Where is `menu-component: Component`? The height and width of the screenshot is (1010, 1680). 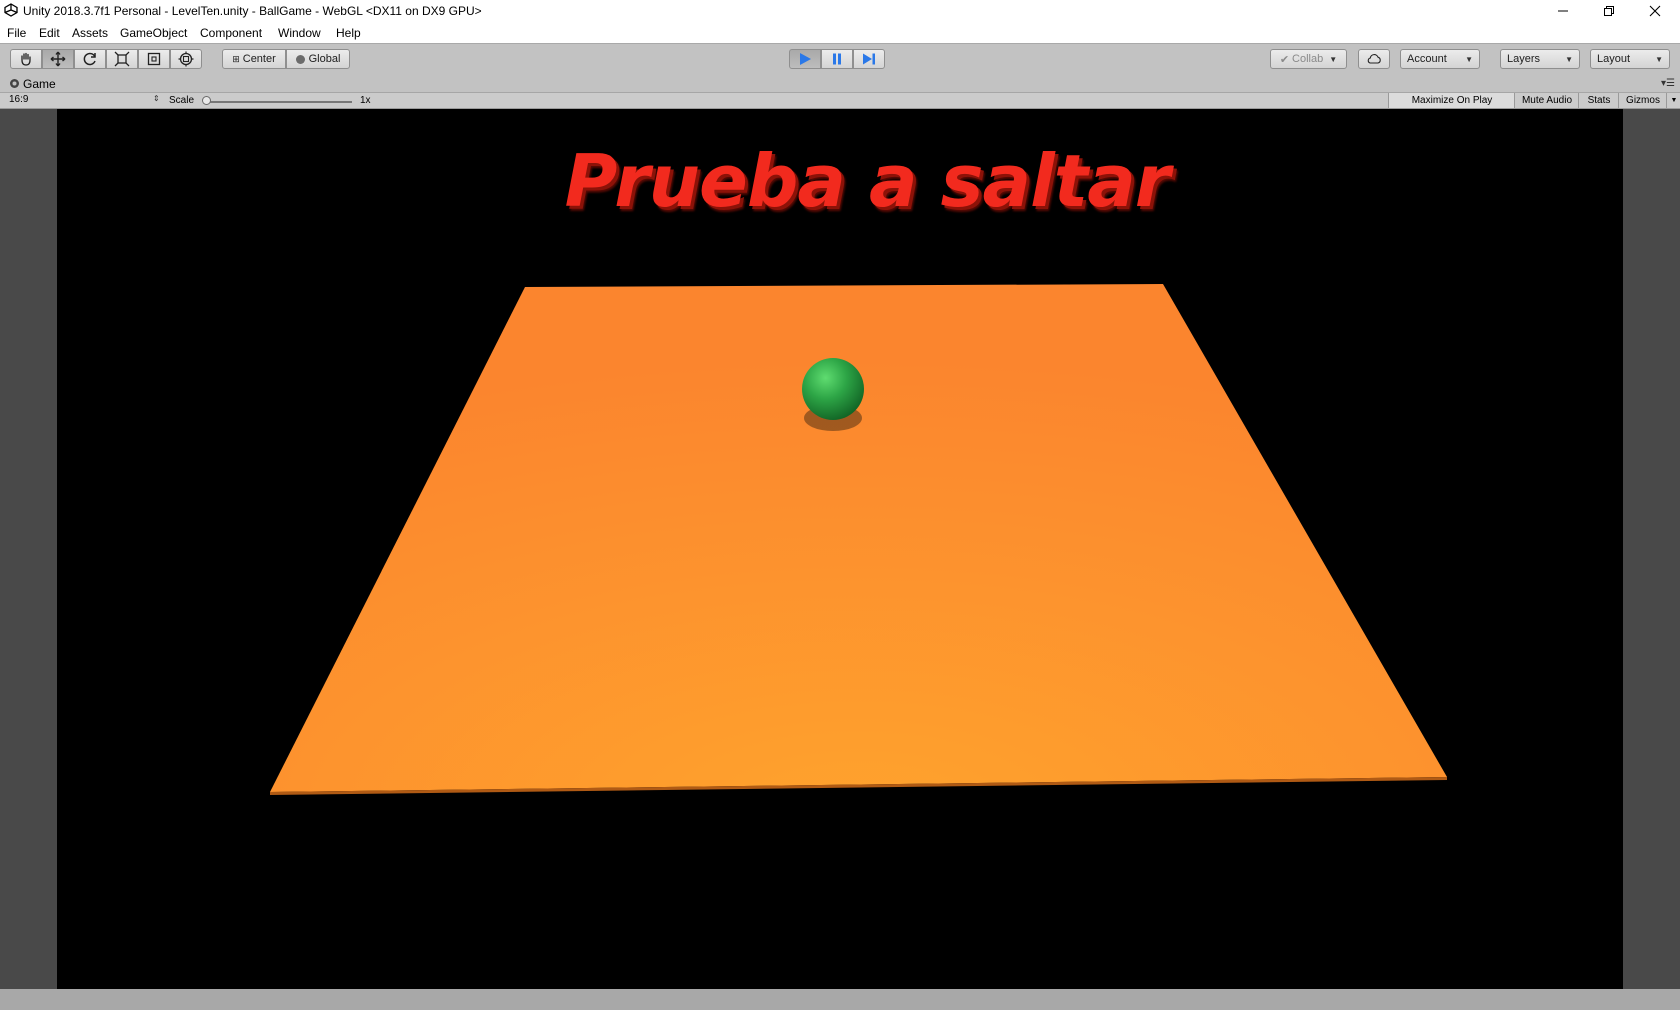 menu-component: Component is located at coordinates (231, 33).